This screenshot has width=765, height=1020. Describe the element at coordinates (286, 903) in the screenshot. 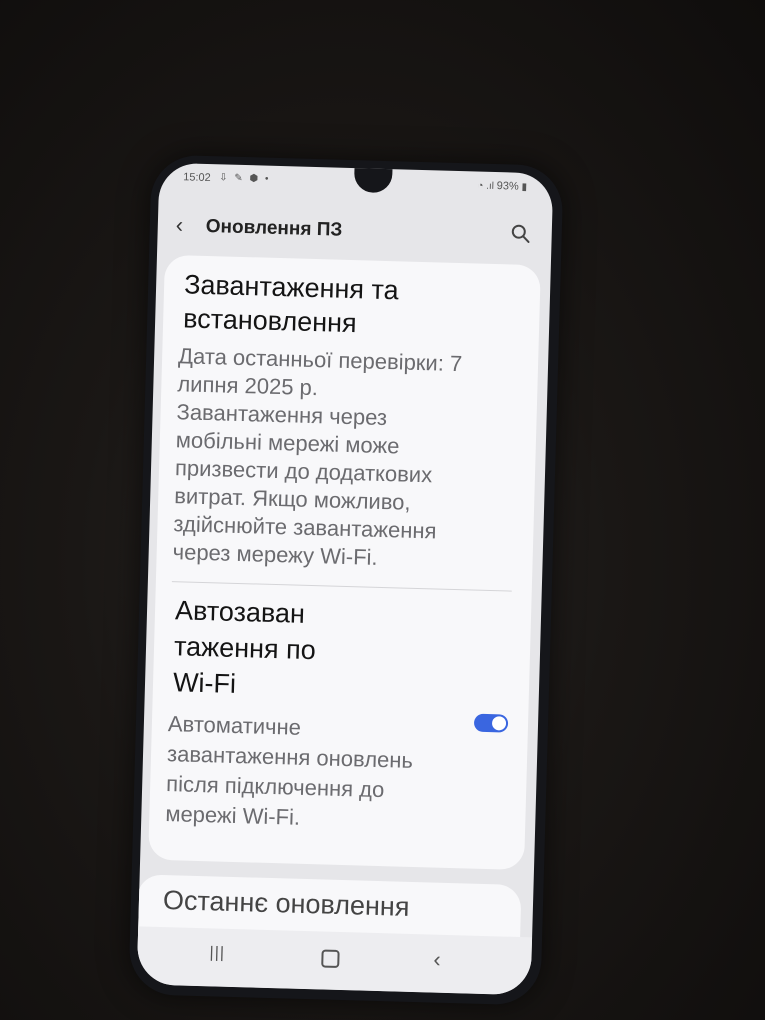

I see `last-update-title: Останнє оновлення` at that location.